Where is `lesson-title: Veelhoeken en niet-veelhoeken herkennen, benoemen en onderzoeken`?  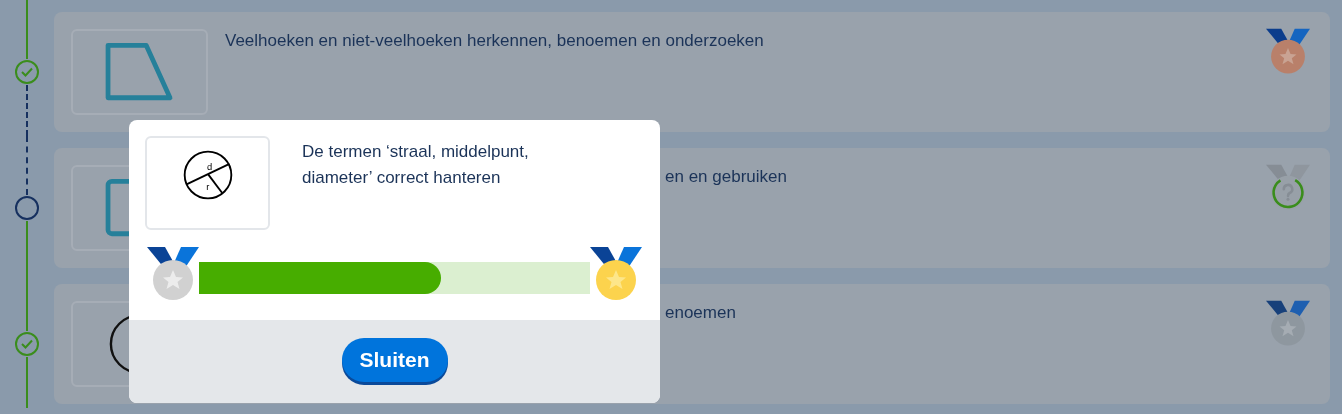 lesson-title: Veelhoeken en niet-veelhoeken herkennen, benoemen en onderzoeken is located at coordinates (495, 41).